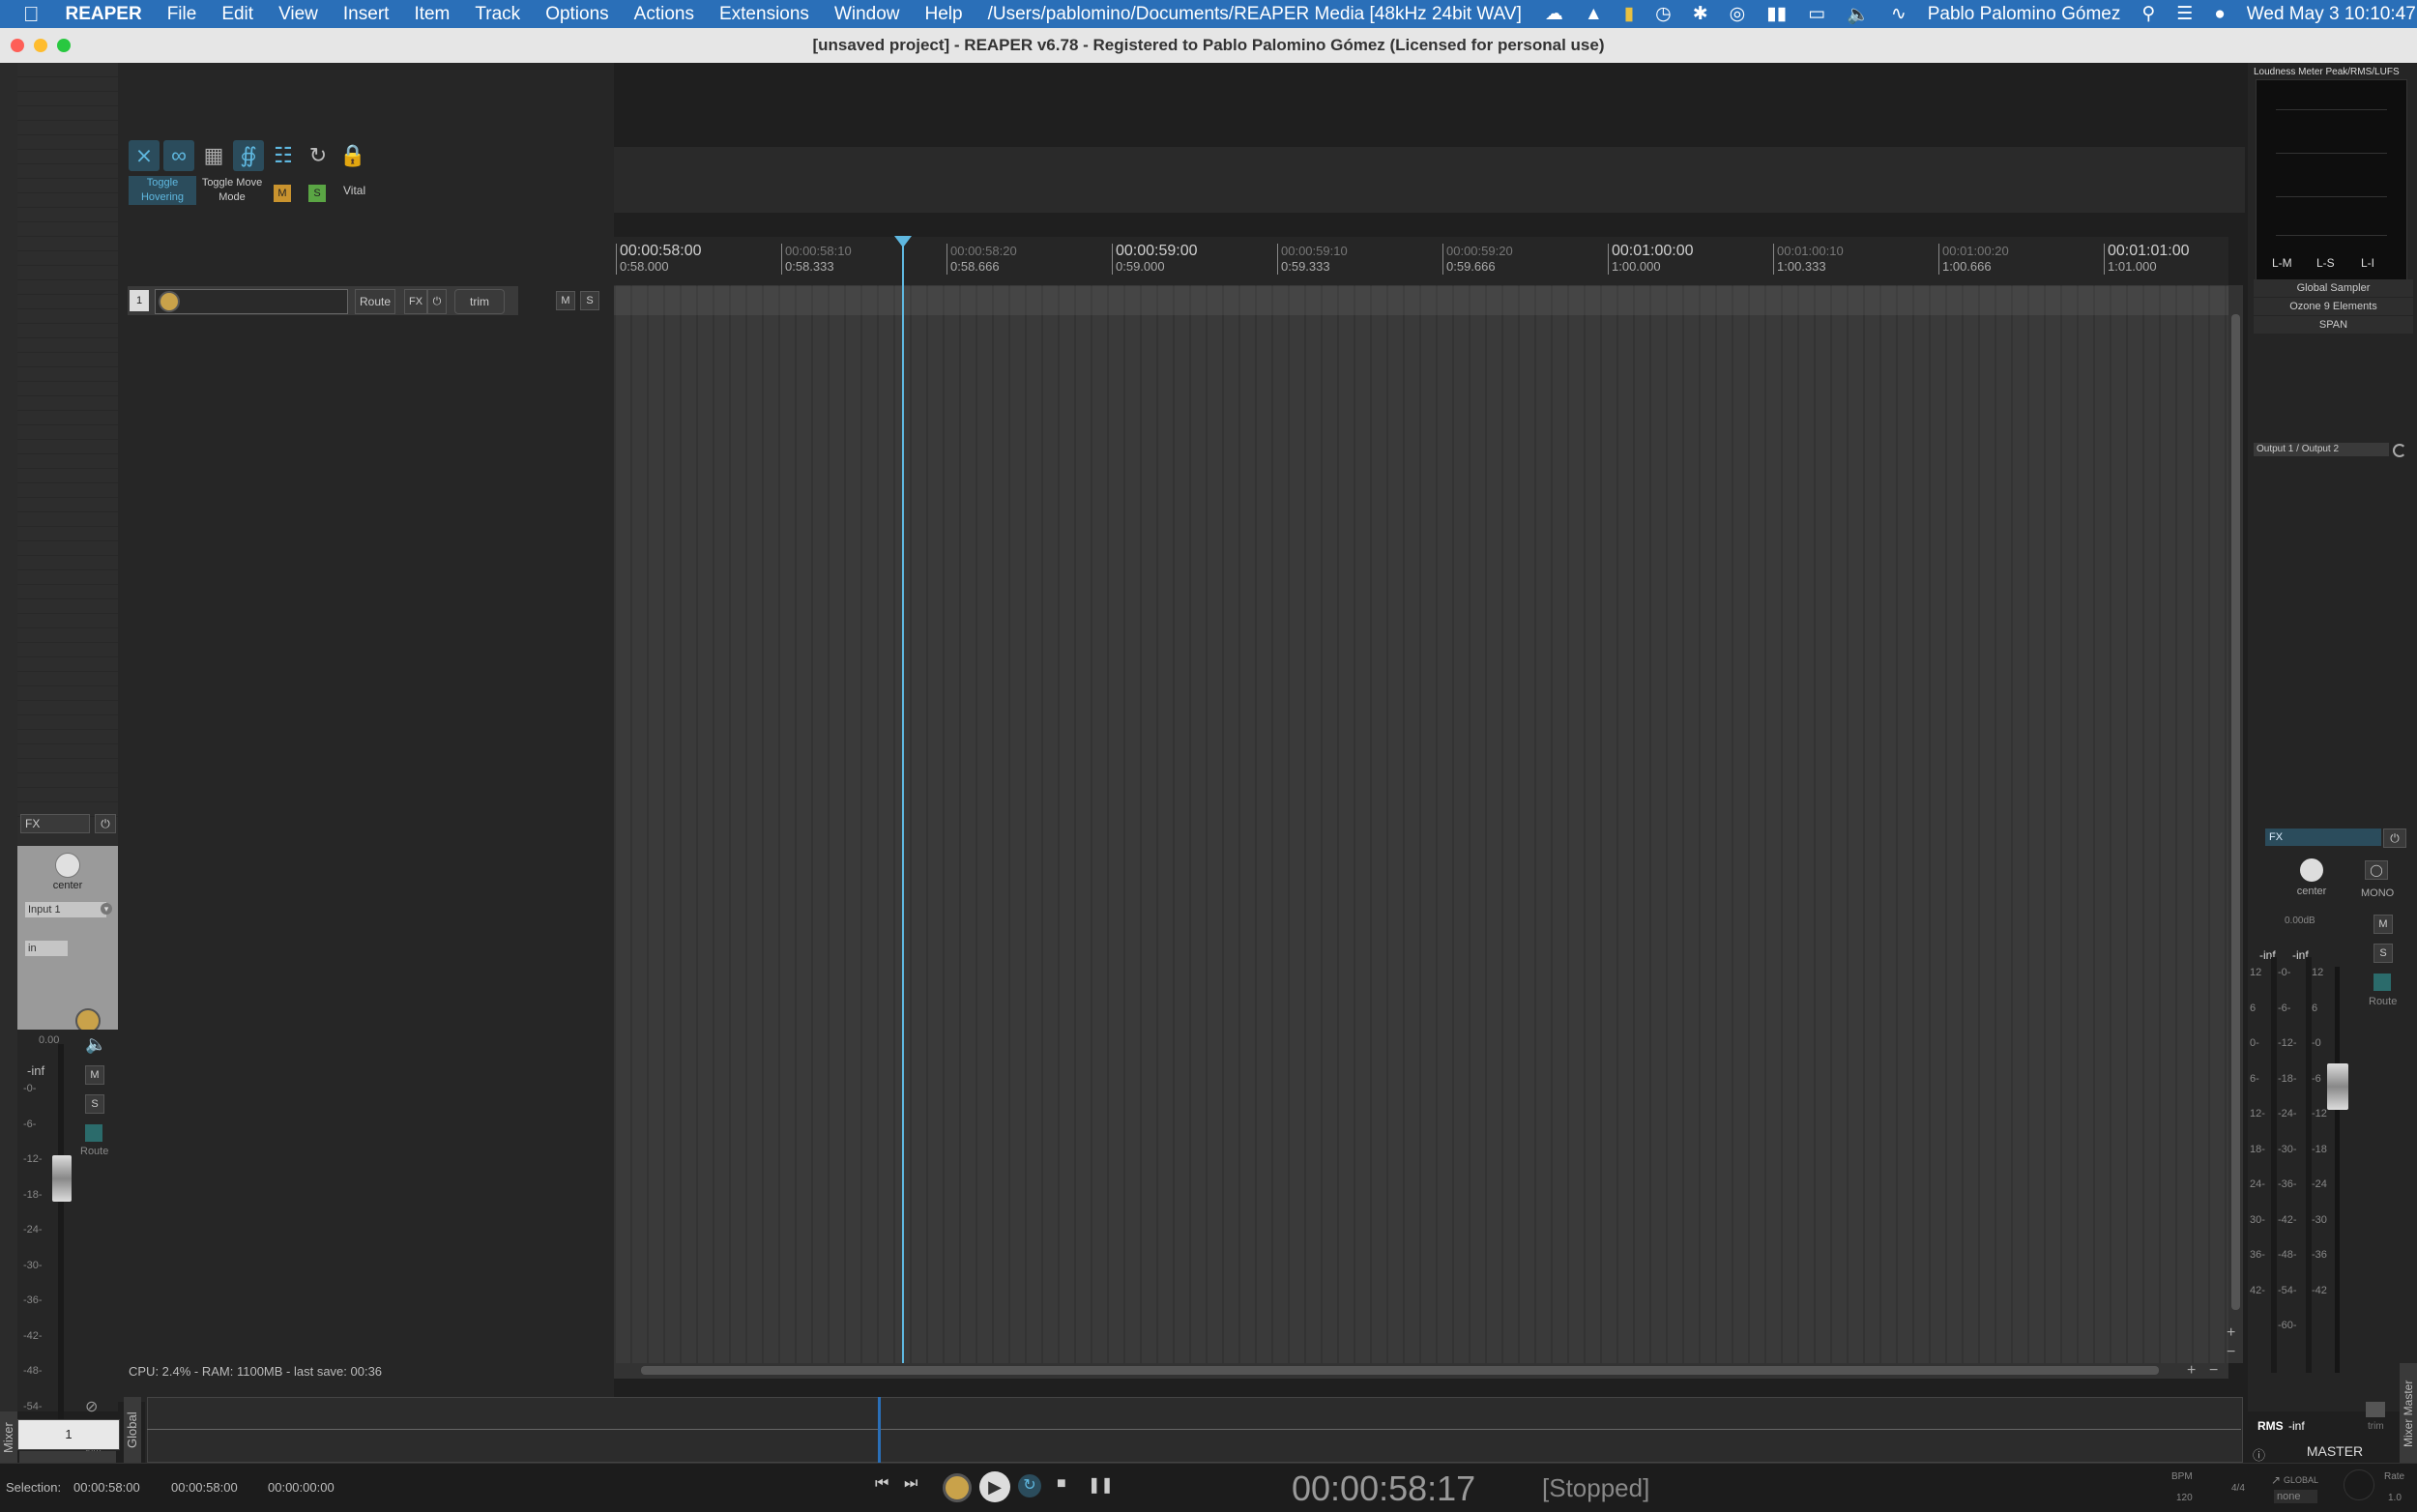 This screenshot has height=1512, width=2417. Describe the element at coordinates (2326, 14) in the screenshot. I see `clock: Wed May 3 10:10:47` at that location.